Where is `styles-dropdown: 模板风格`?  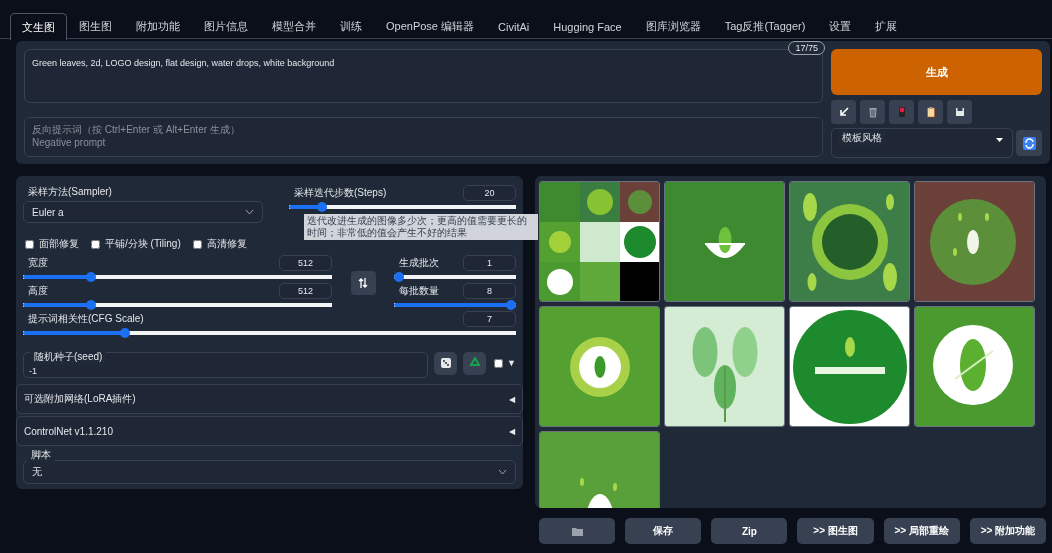 styles-dropdown: 模板风格 is located at coordinates (922, 143).